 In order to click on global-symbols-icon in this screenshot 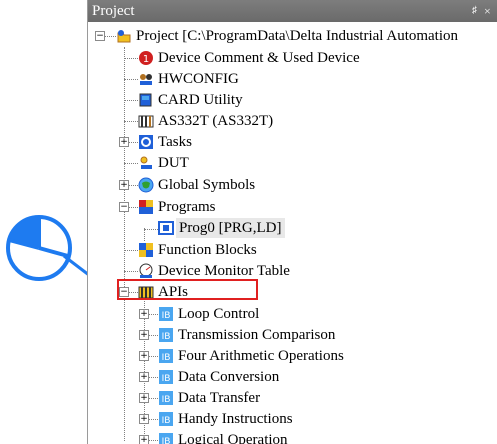, I will do `click(146, 185)`.